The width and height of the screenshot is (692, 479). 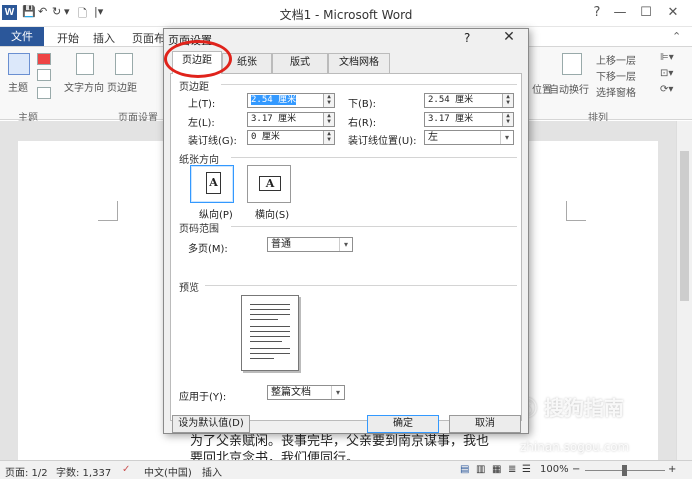 I want to click on preview-page, so click(x=270, y=333).